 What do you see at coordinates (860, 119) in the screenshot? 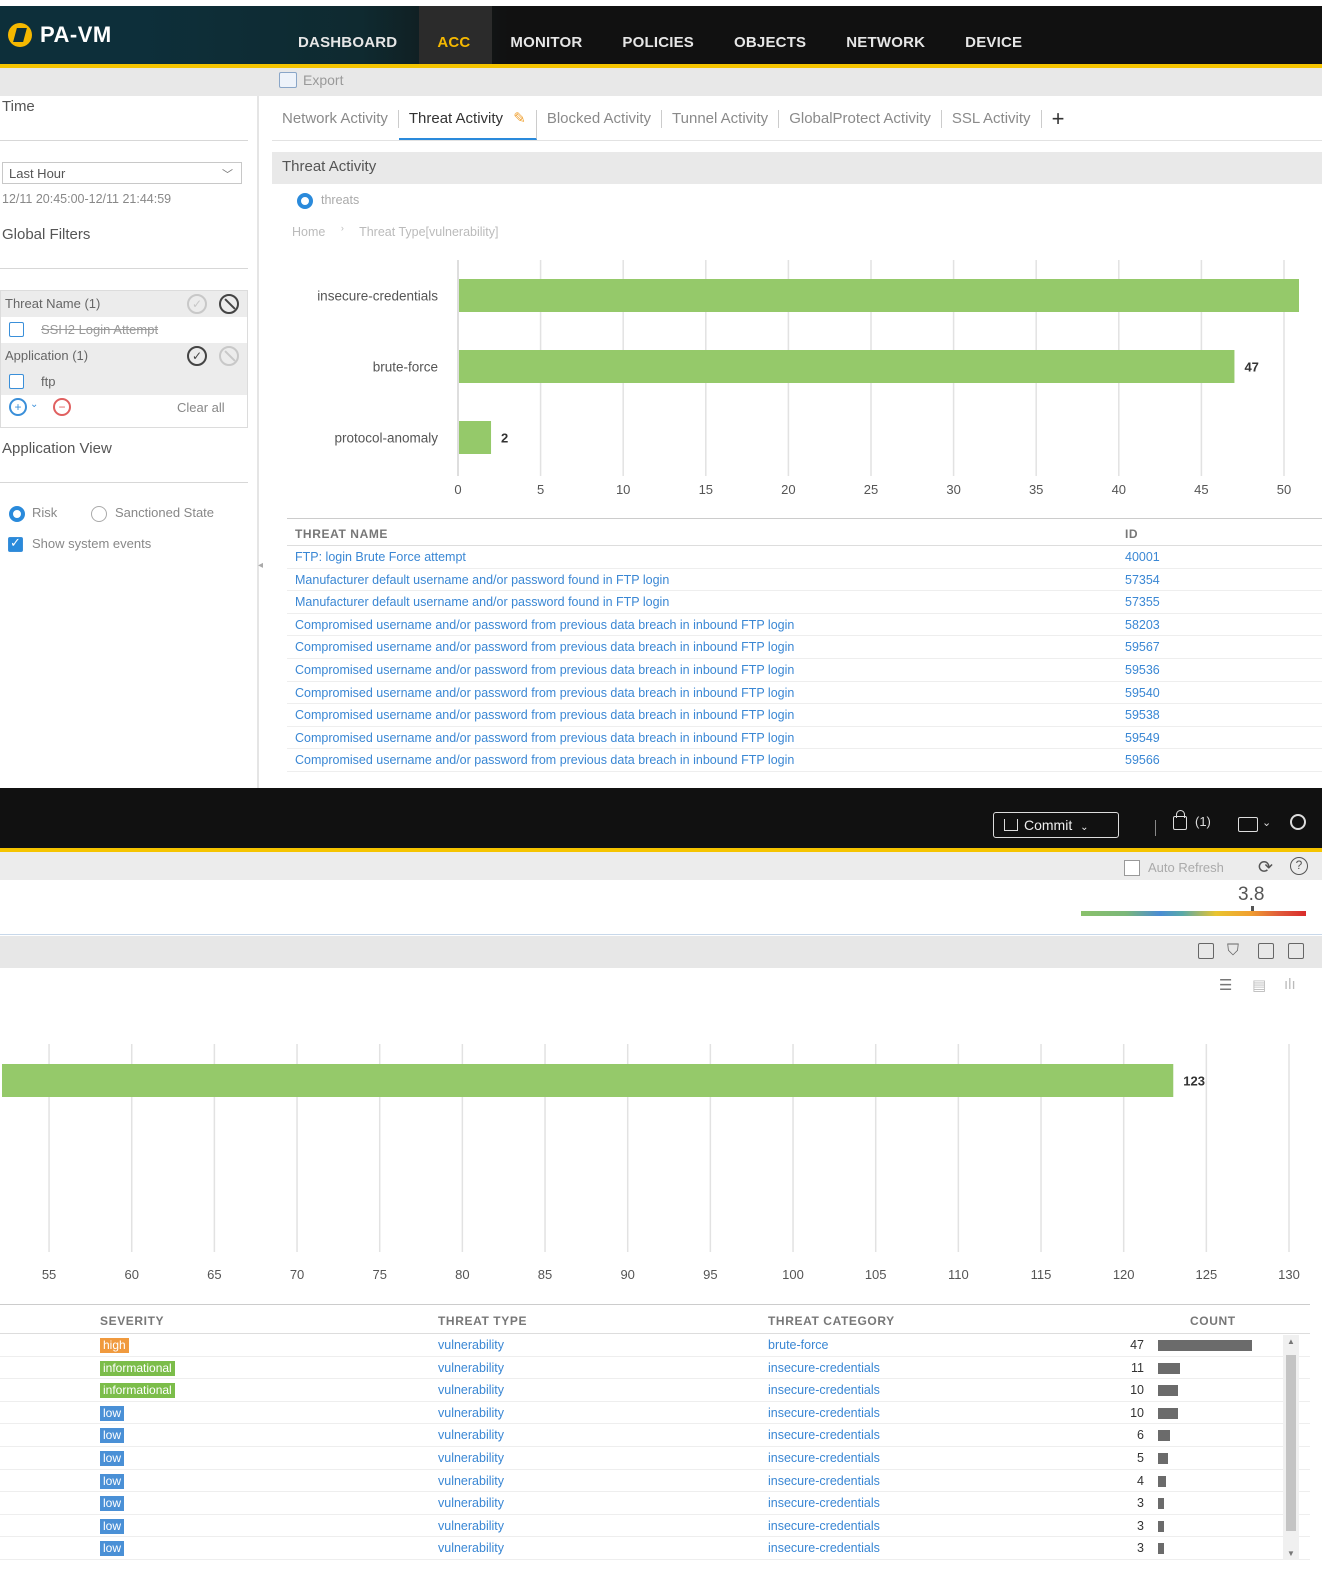
I see `tab-globalprotect-activity: GlobalProtect Activity` at bounding box center [860, 119].